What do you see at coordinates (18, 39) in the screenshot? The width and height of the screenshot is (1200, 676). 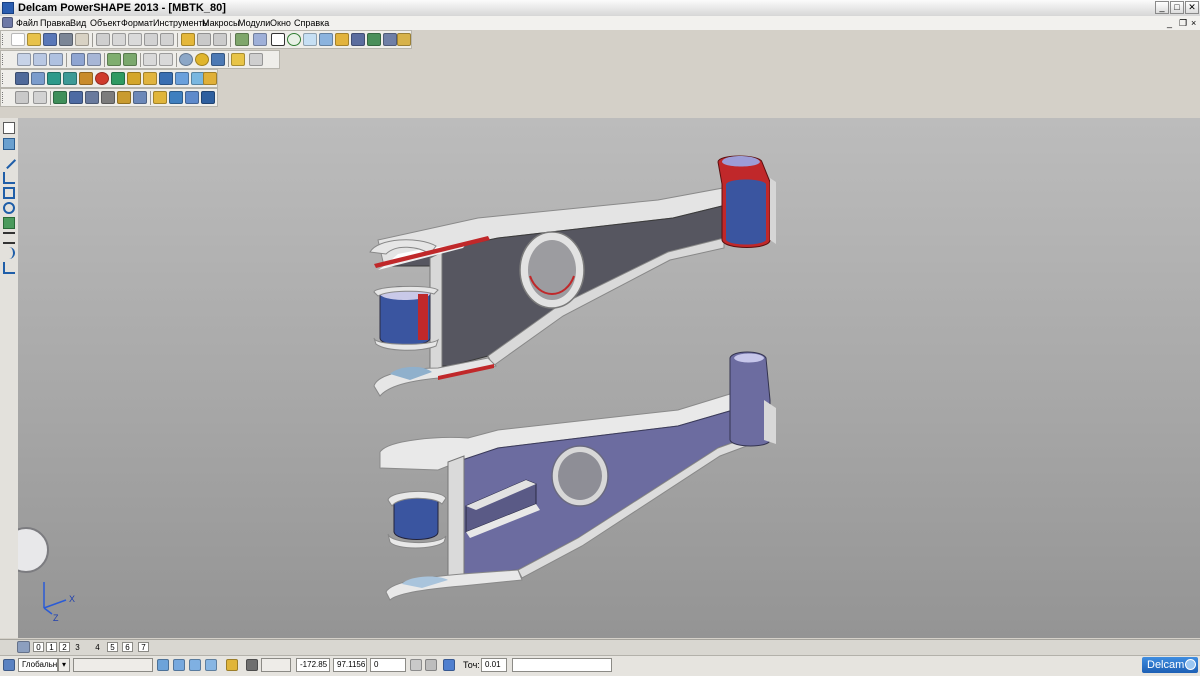 I see `new-icon` at bounding box center [18, 39].